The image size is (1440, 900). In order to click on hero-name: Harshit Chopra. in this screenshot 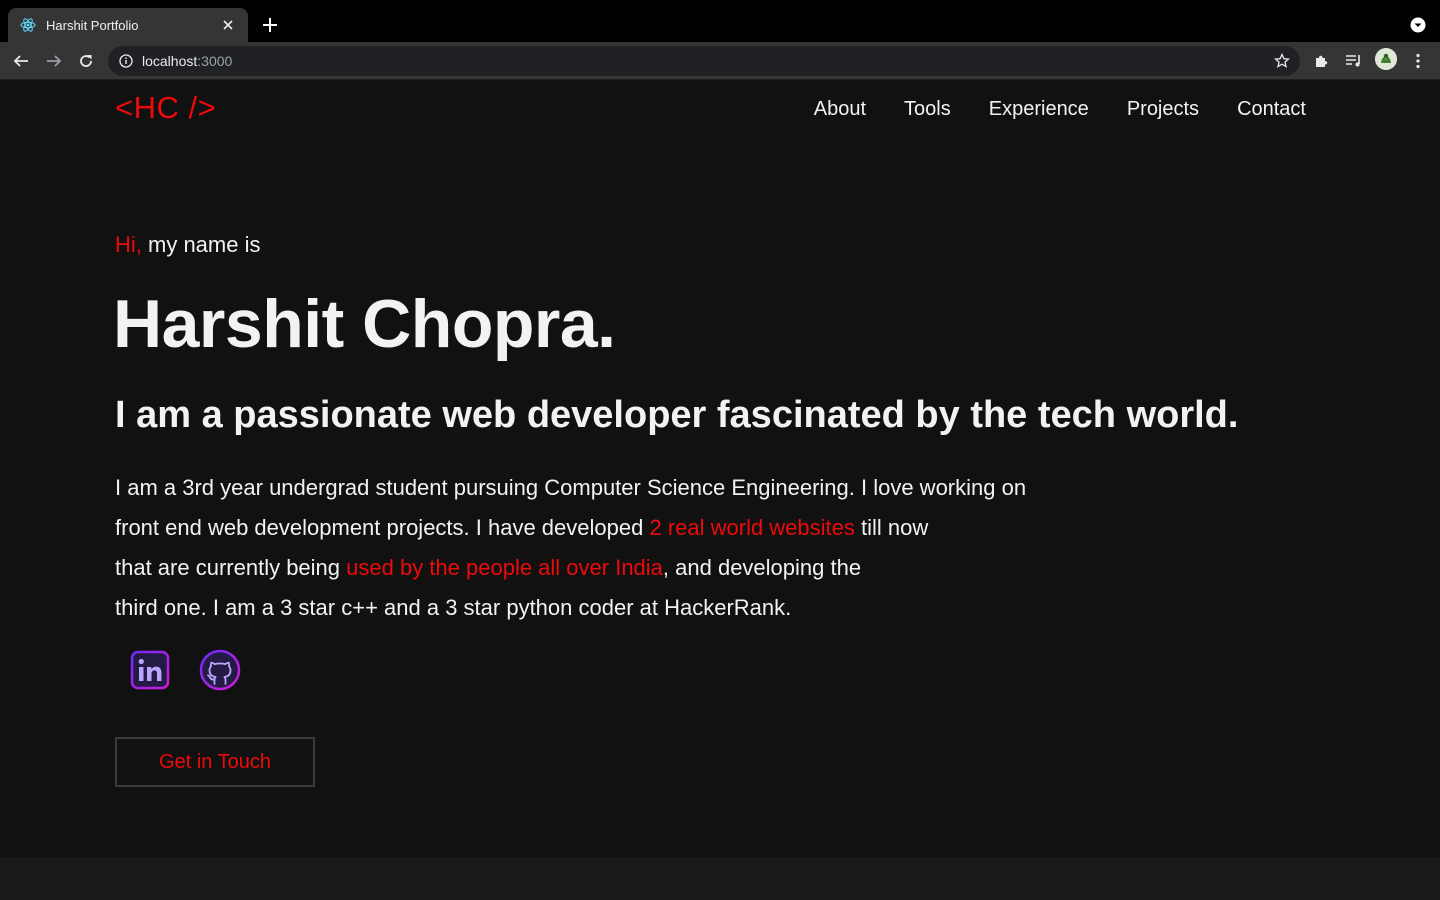, I will do `click(364, 324)`.